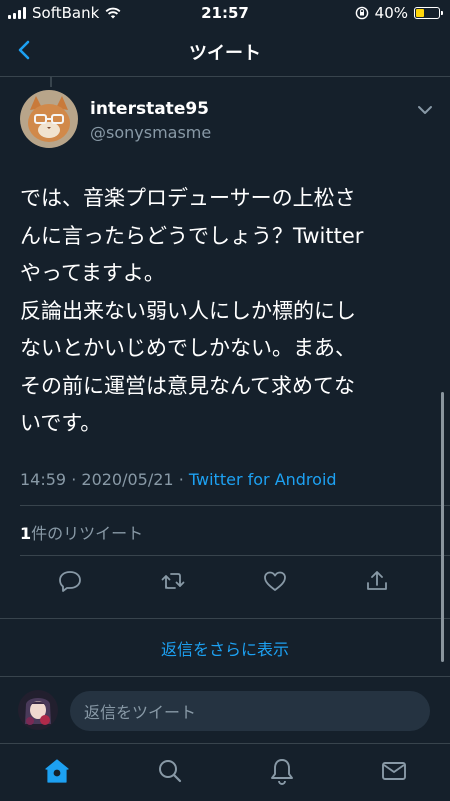 The height and width of the screenshot is (801, 450). I want to click on messages-icon, so click(394, 771).